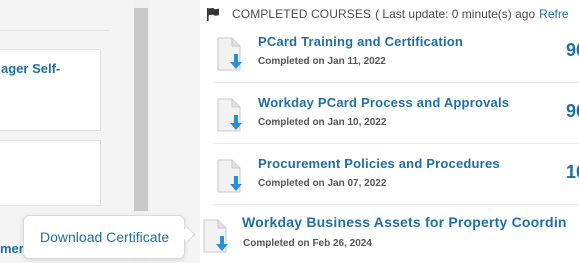  I want to click on flag-icon, so click(213, 14).